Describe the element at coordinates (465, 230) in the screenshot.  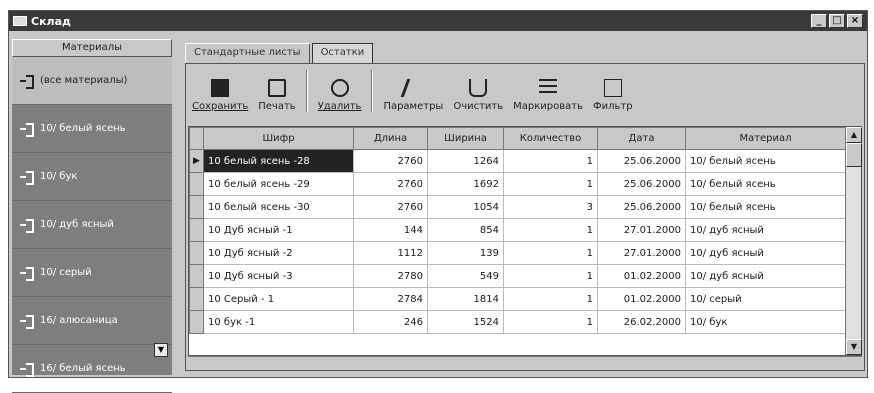
I see `table-cell: 854` at that location.